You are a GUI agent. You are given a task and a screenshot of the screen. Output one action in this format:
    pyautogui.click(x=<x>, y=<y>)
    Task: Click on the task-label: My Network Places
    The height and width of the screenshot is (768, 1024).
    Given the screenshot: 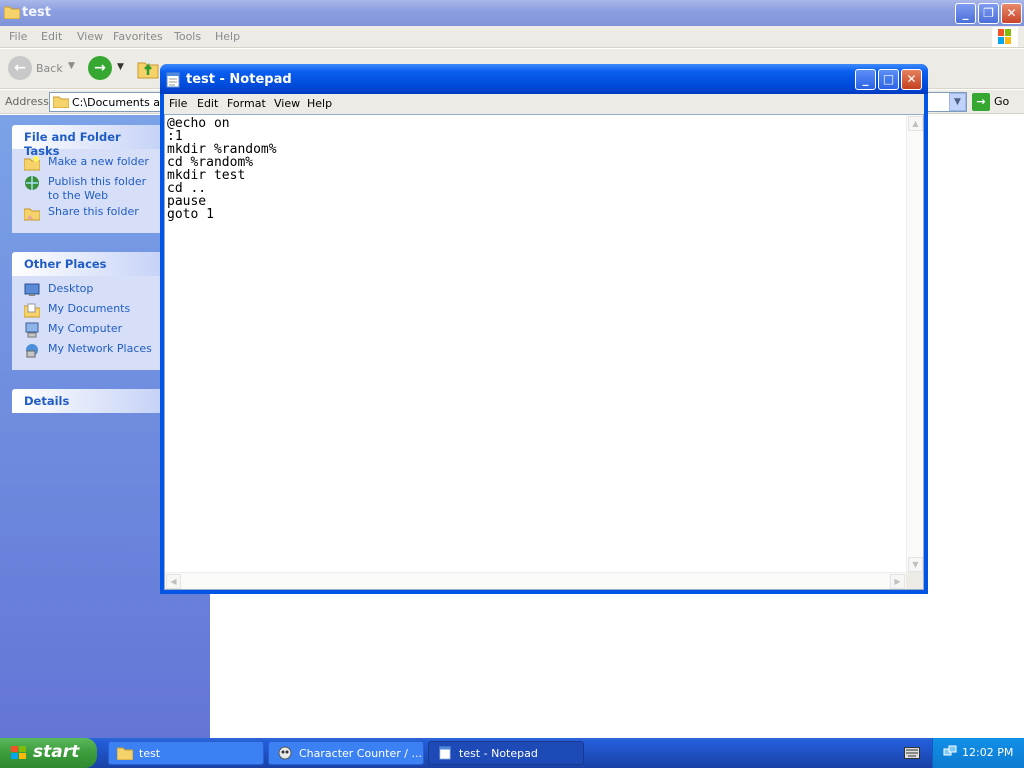 What is the action you would take?
    pyautogui.click(x=100, y=348)
    